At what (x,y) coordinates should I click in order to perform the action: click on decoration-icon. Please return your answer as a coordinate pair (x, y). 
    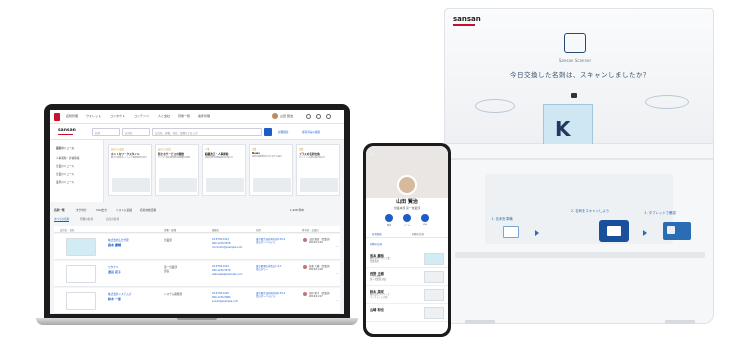
    Looking at the image, I should click on (495, 106).